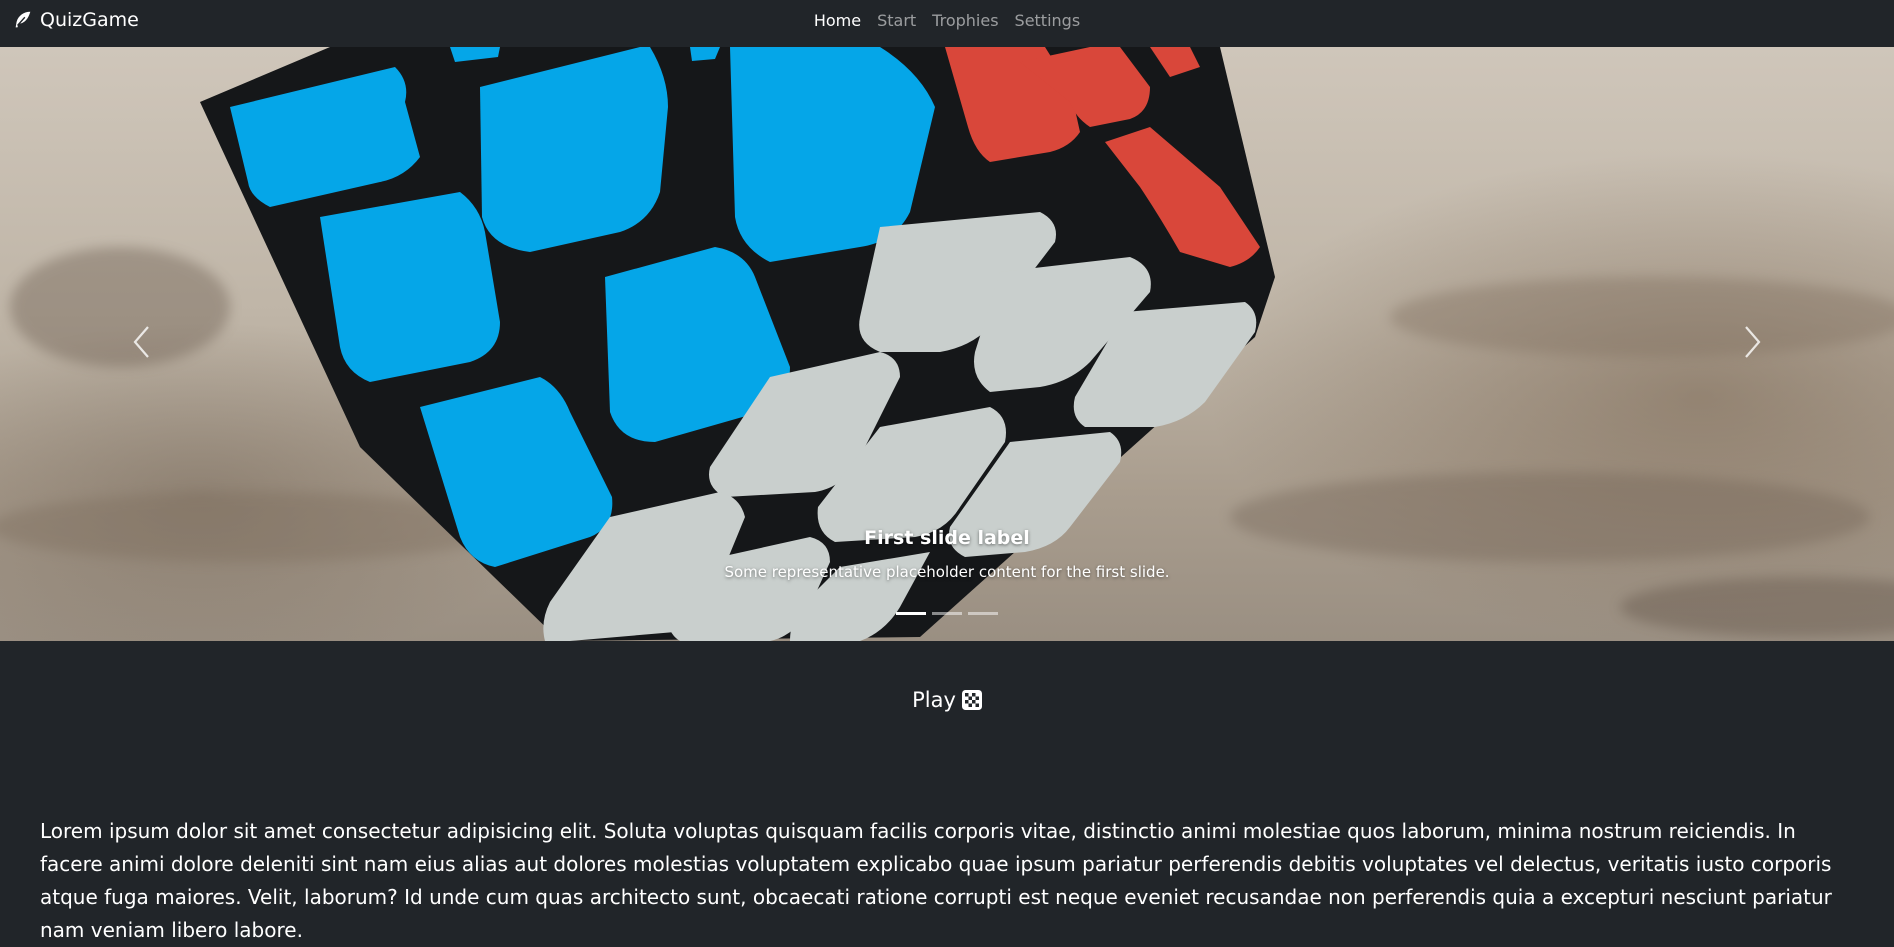  I want to click on carousel-indicators, so click(947, 613).